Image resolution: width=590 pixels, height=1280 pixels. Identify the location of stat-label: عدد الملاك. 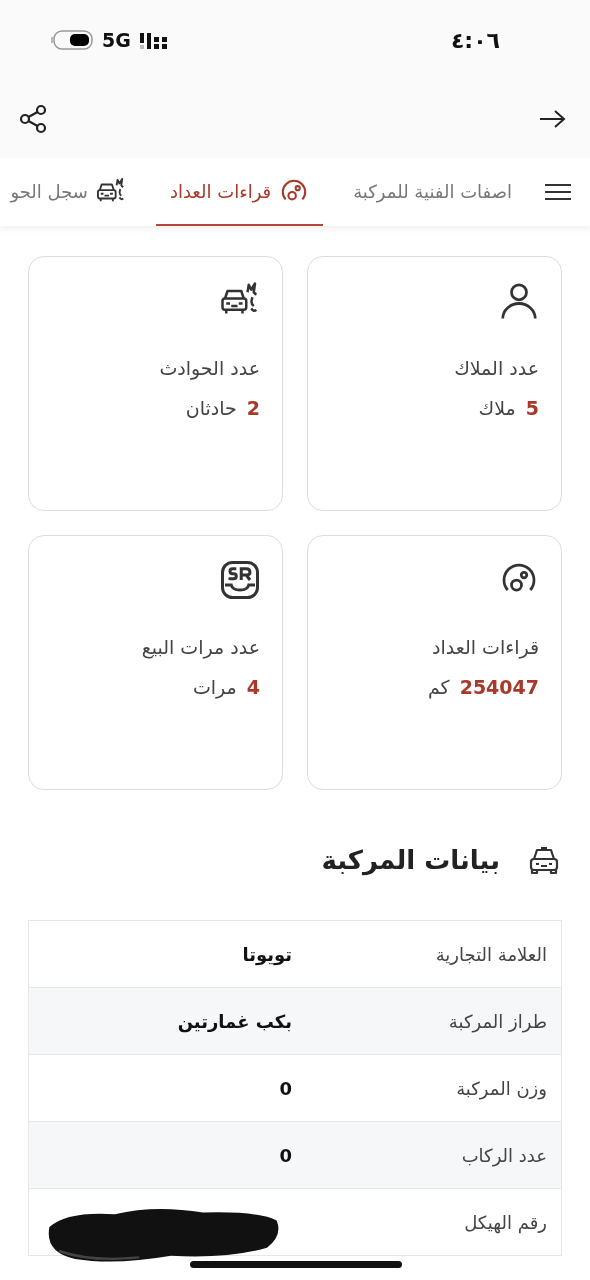
(496, 368).